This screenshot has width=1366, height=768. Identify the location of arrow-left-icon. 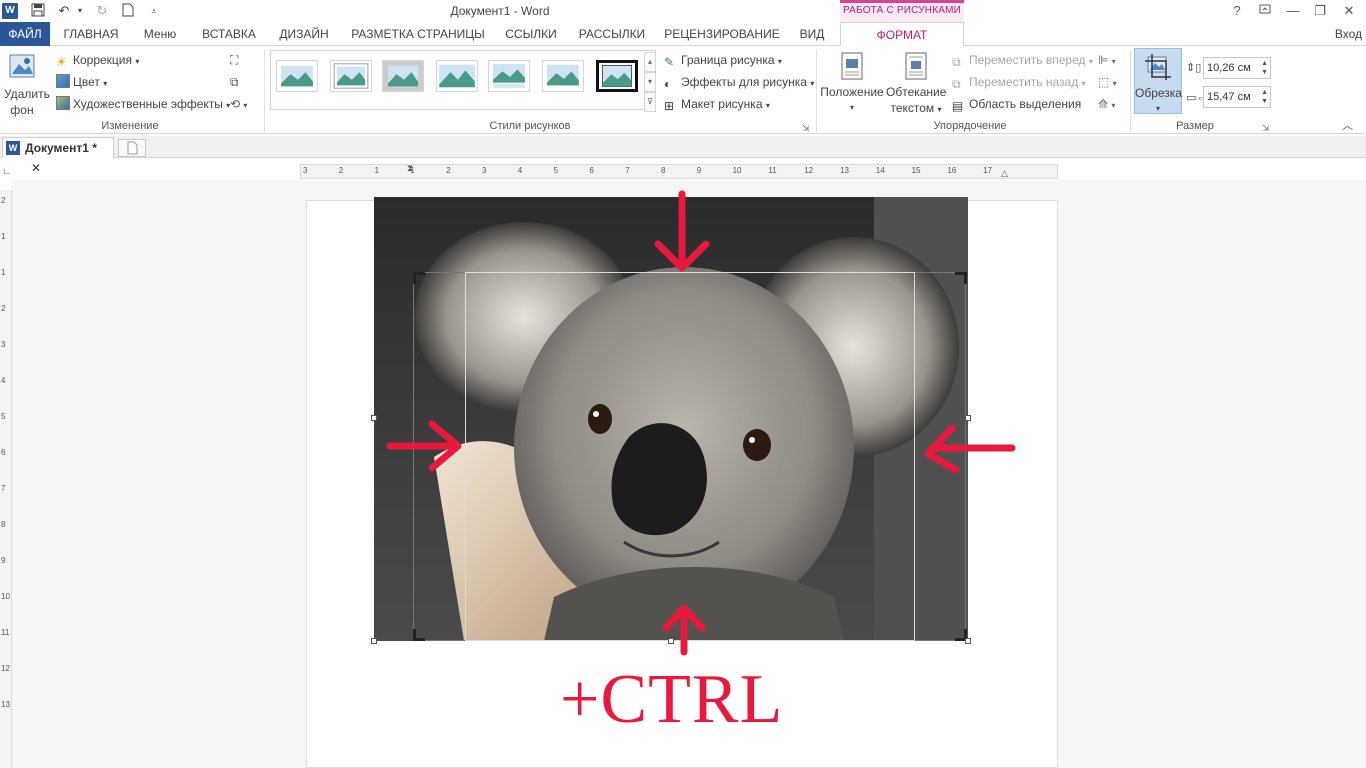
(970, 449).